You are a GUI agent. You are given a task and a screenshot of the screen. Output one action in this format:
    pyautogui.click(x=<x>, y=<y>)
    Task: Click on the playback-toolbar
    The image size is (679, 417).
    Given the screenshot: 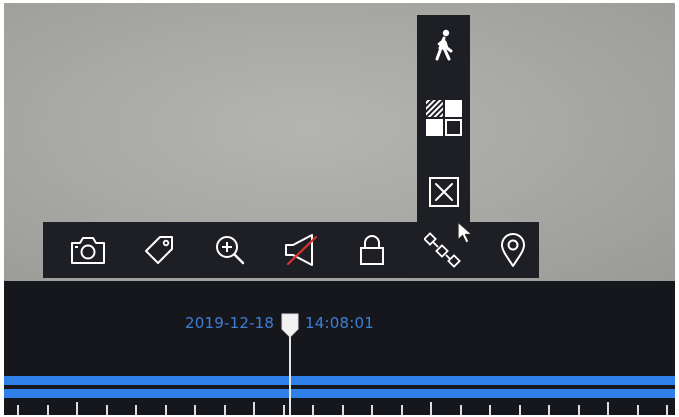 What is the action you would take?
    pyautogui.click(x=291, y=250)
    